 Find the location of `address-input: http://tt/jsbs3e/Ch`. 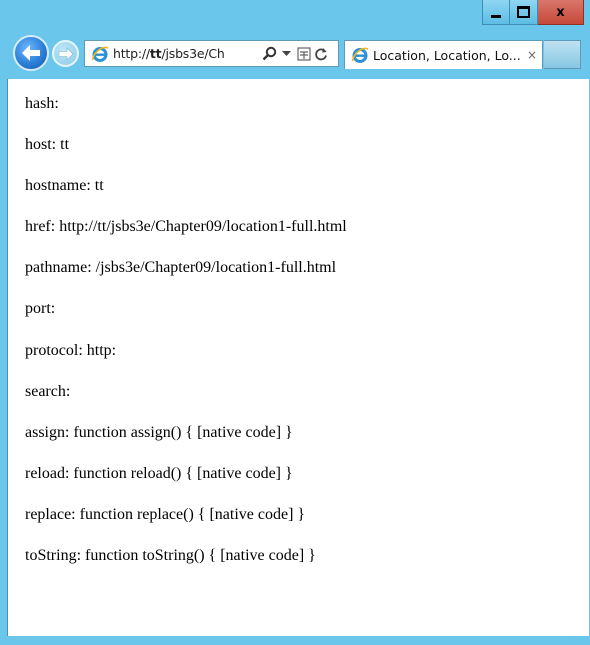

address-input: http://tt/jsbs3e/Ch is located at coordinates (186, 53).